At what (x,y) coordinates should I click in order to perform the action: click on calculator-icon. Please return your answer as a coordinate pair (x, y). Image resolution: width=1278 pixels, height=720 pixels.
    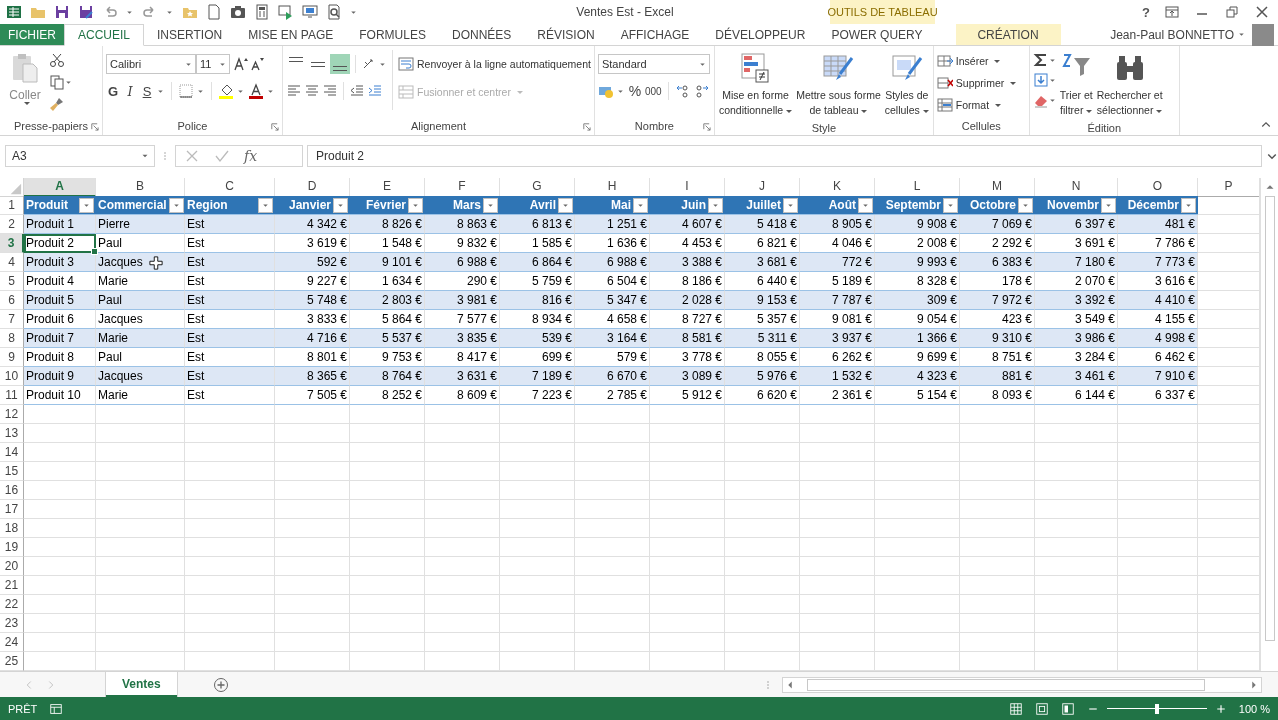
    Looking at the image, I should click on (262, 12).